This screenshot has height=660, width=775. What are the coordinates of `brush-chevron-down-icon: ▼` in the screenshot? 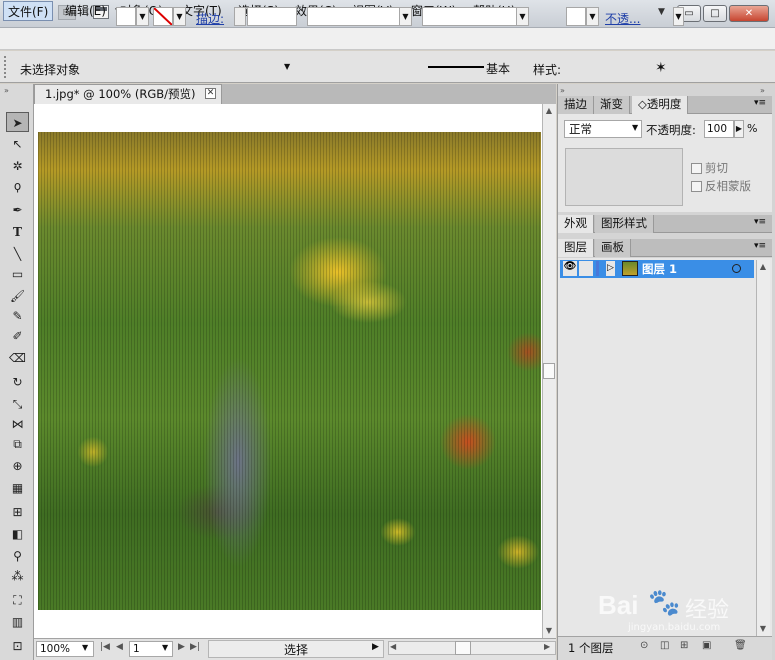 It's located at (522, 16).